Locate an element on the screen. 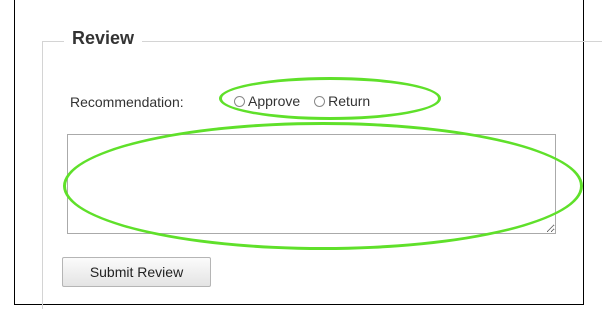  return-label: Return is located at coordinates (349, 101).